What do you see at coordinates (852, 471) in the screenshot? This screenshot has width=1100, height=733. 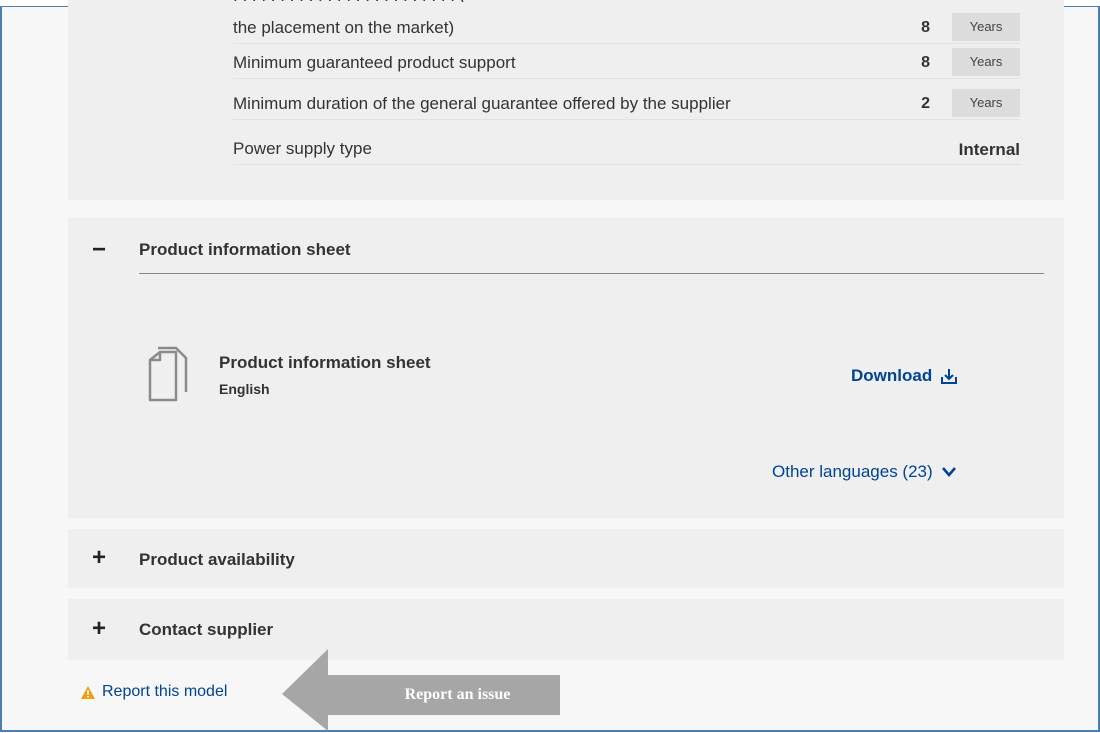 I see `other-languages-label: Other languages (23)` at bounding box center [852, 471].